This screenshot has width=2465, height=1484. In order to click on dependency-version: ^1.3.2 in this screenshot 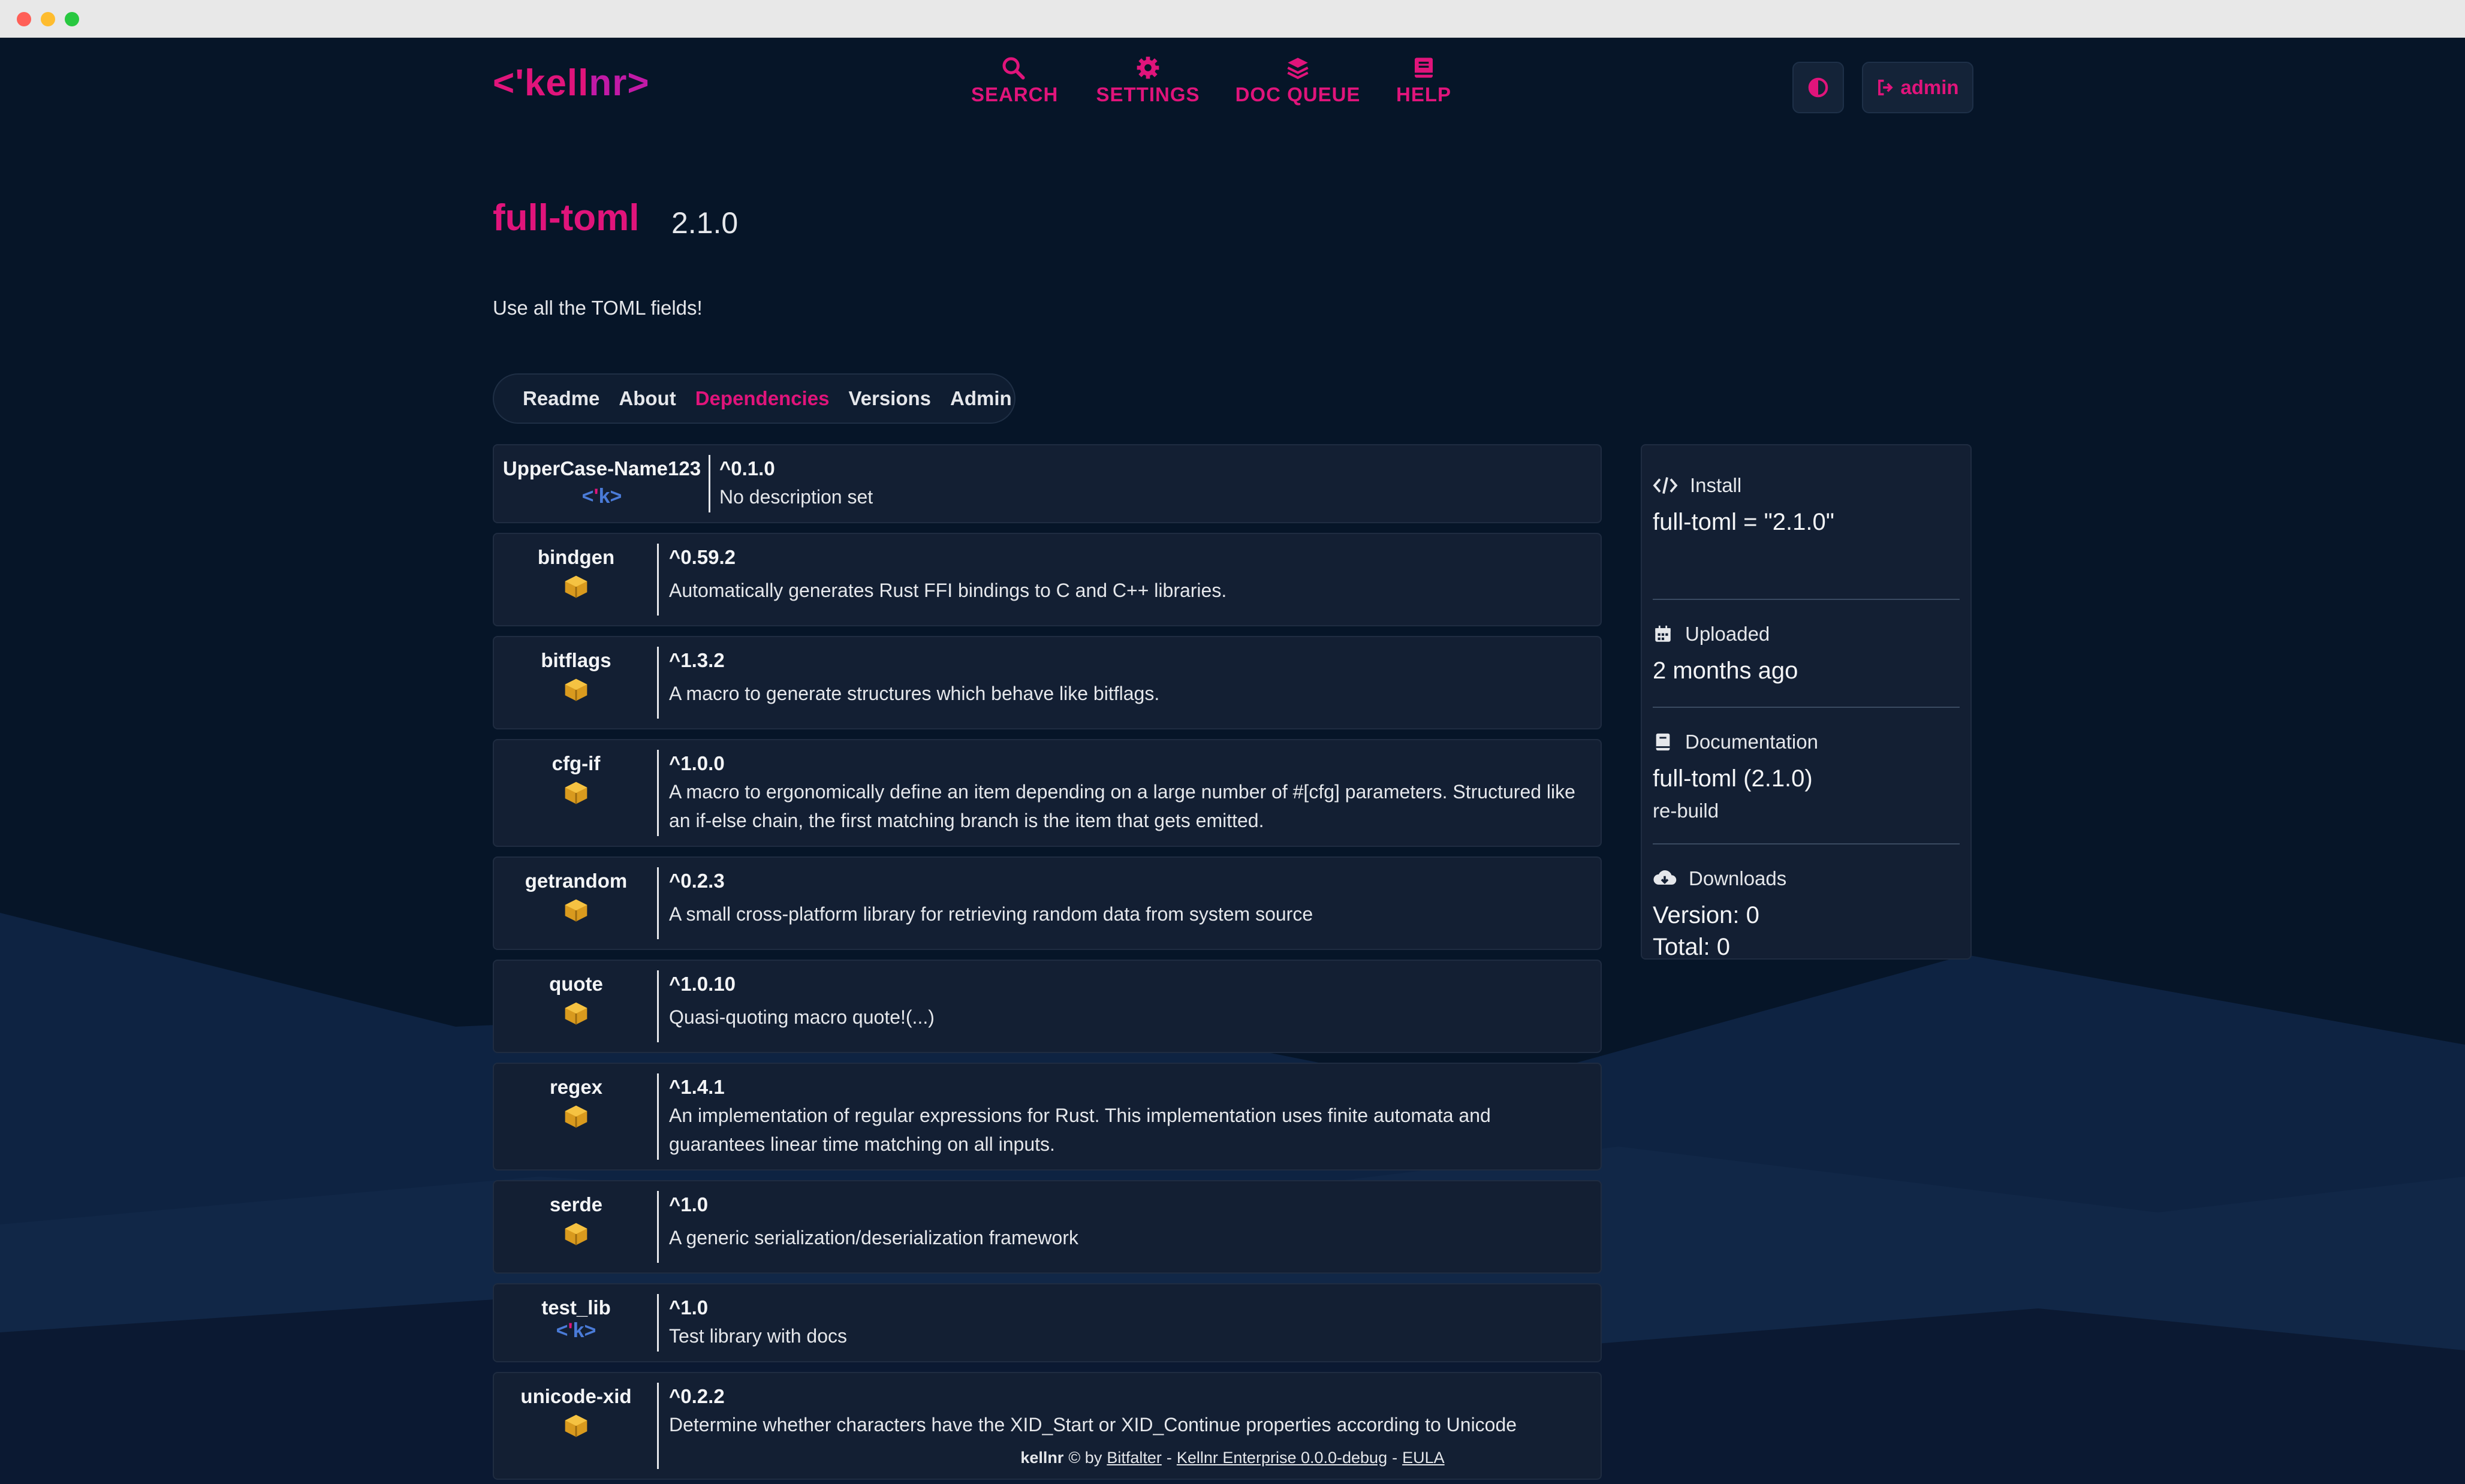, I will do `click(697, 660)`.